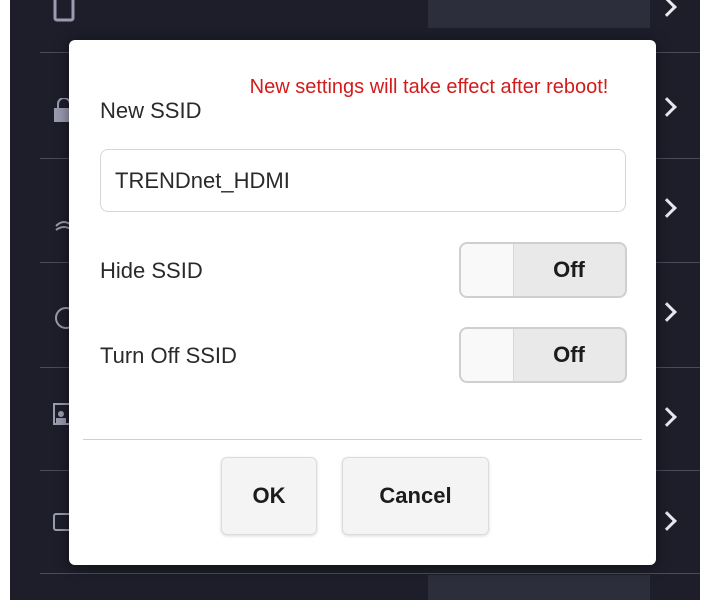 The image size is (705, 600). What do you see at coordinates (269, 496) in the screenshot?
I see `ok-button: OK` at bounding box center [269, 496].